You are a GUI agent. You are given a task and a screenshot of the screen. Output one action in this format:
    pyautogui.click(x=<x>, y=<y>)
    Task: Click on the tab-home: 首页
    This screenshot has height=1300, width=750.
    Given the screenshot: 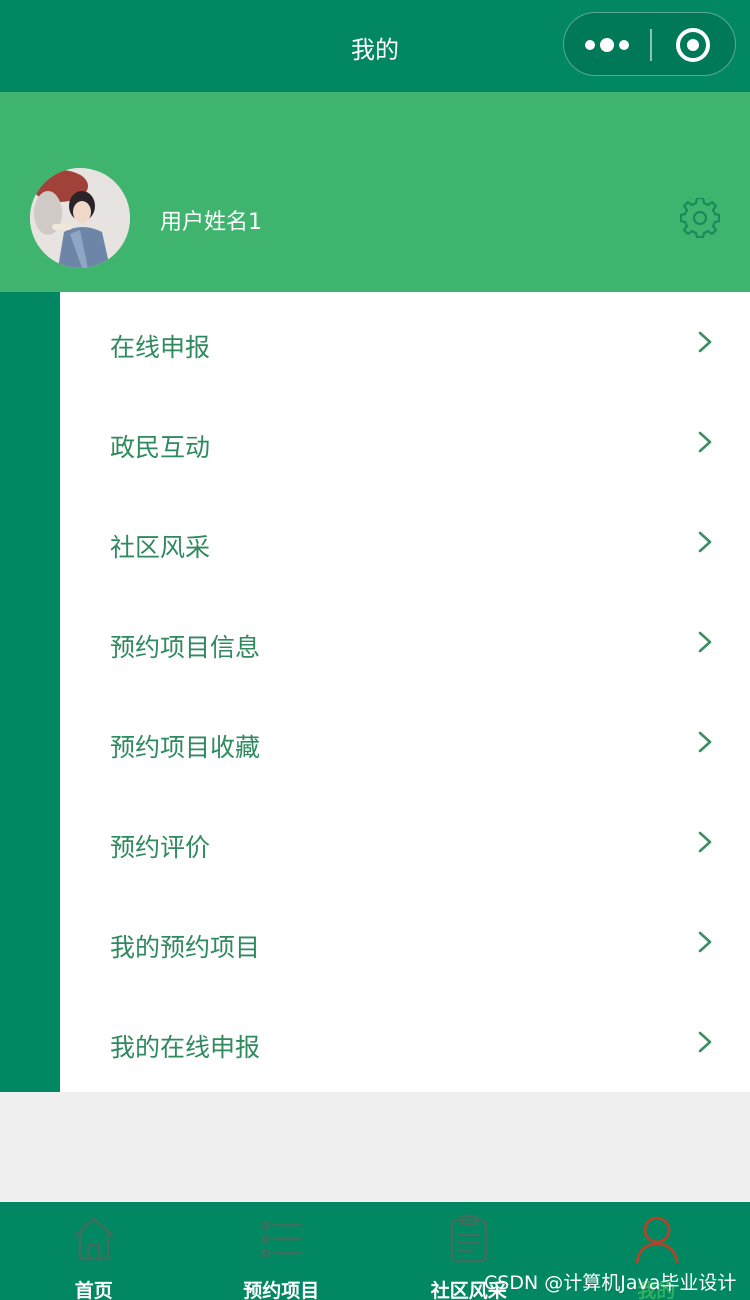 What is the action you would take?
    pyautogui.click(x=94, y=1251)
    